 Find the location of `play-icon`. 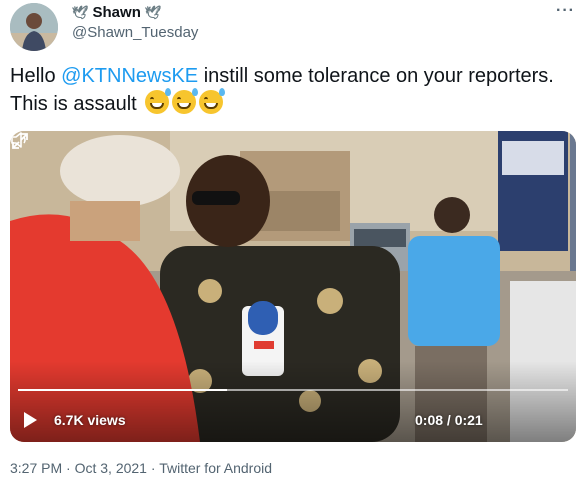

play-icon is located at coordinates (30, 420).